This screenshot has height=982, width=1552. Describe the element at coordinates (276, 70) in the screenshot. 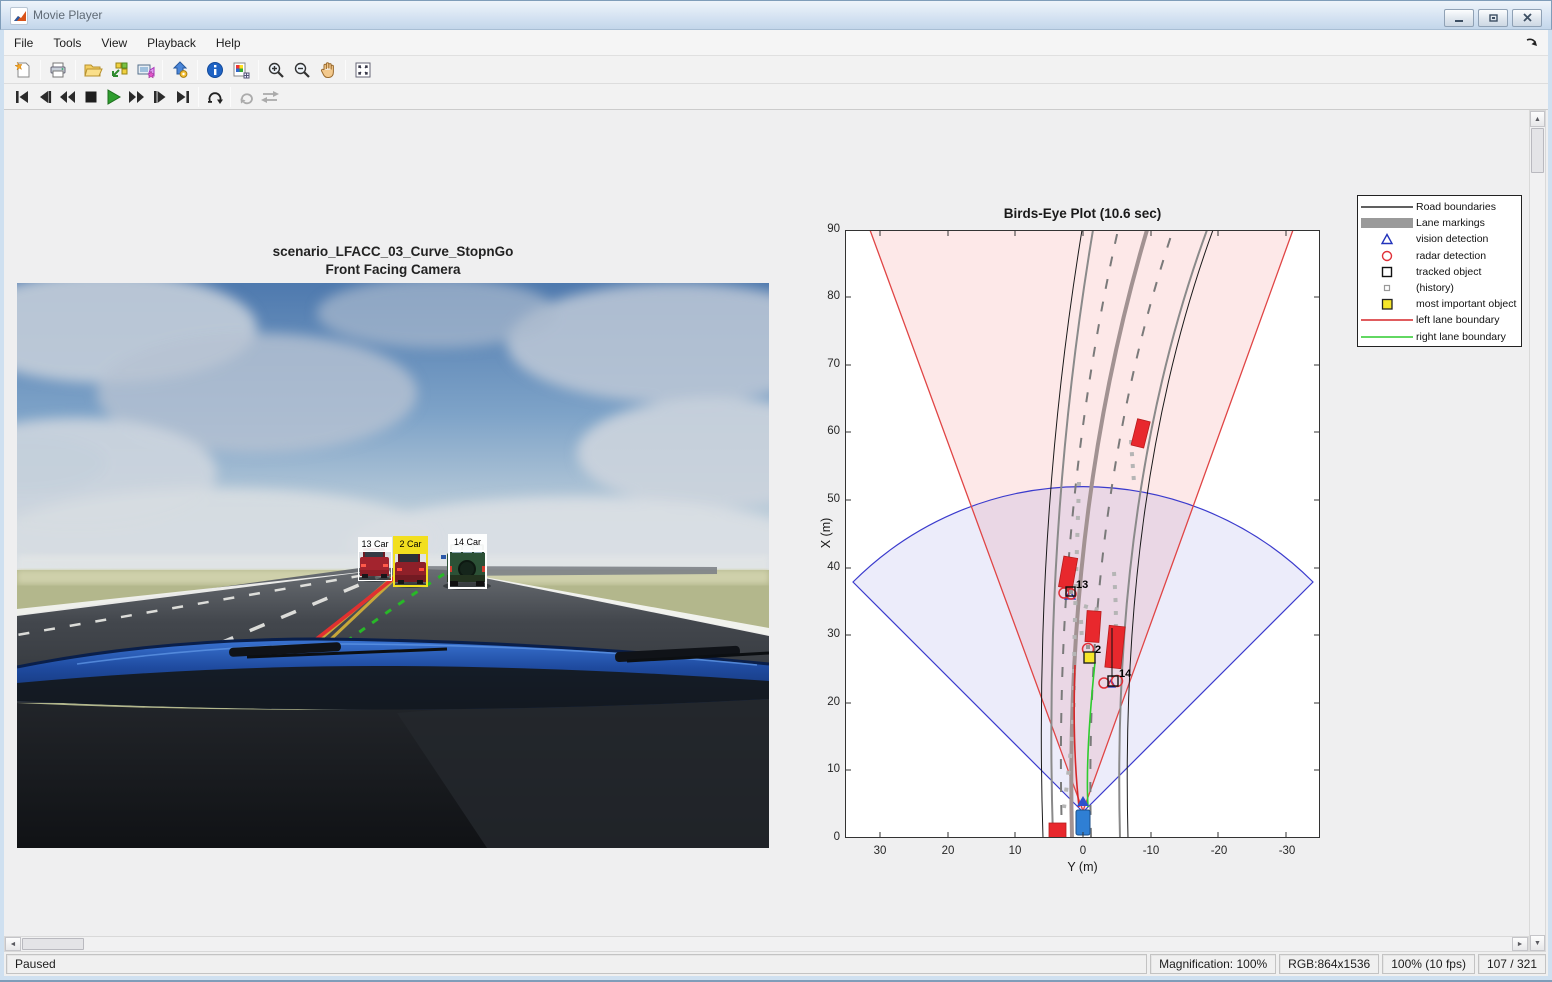

I see `zoom-in-button` at that location.